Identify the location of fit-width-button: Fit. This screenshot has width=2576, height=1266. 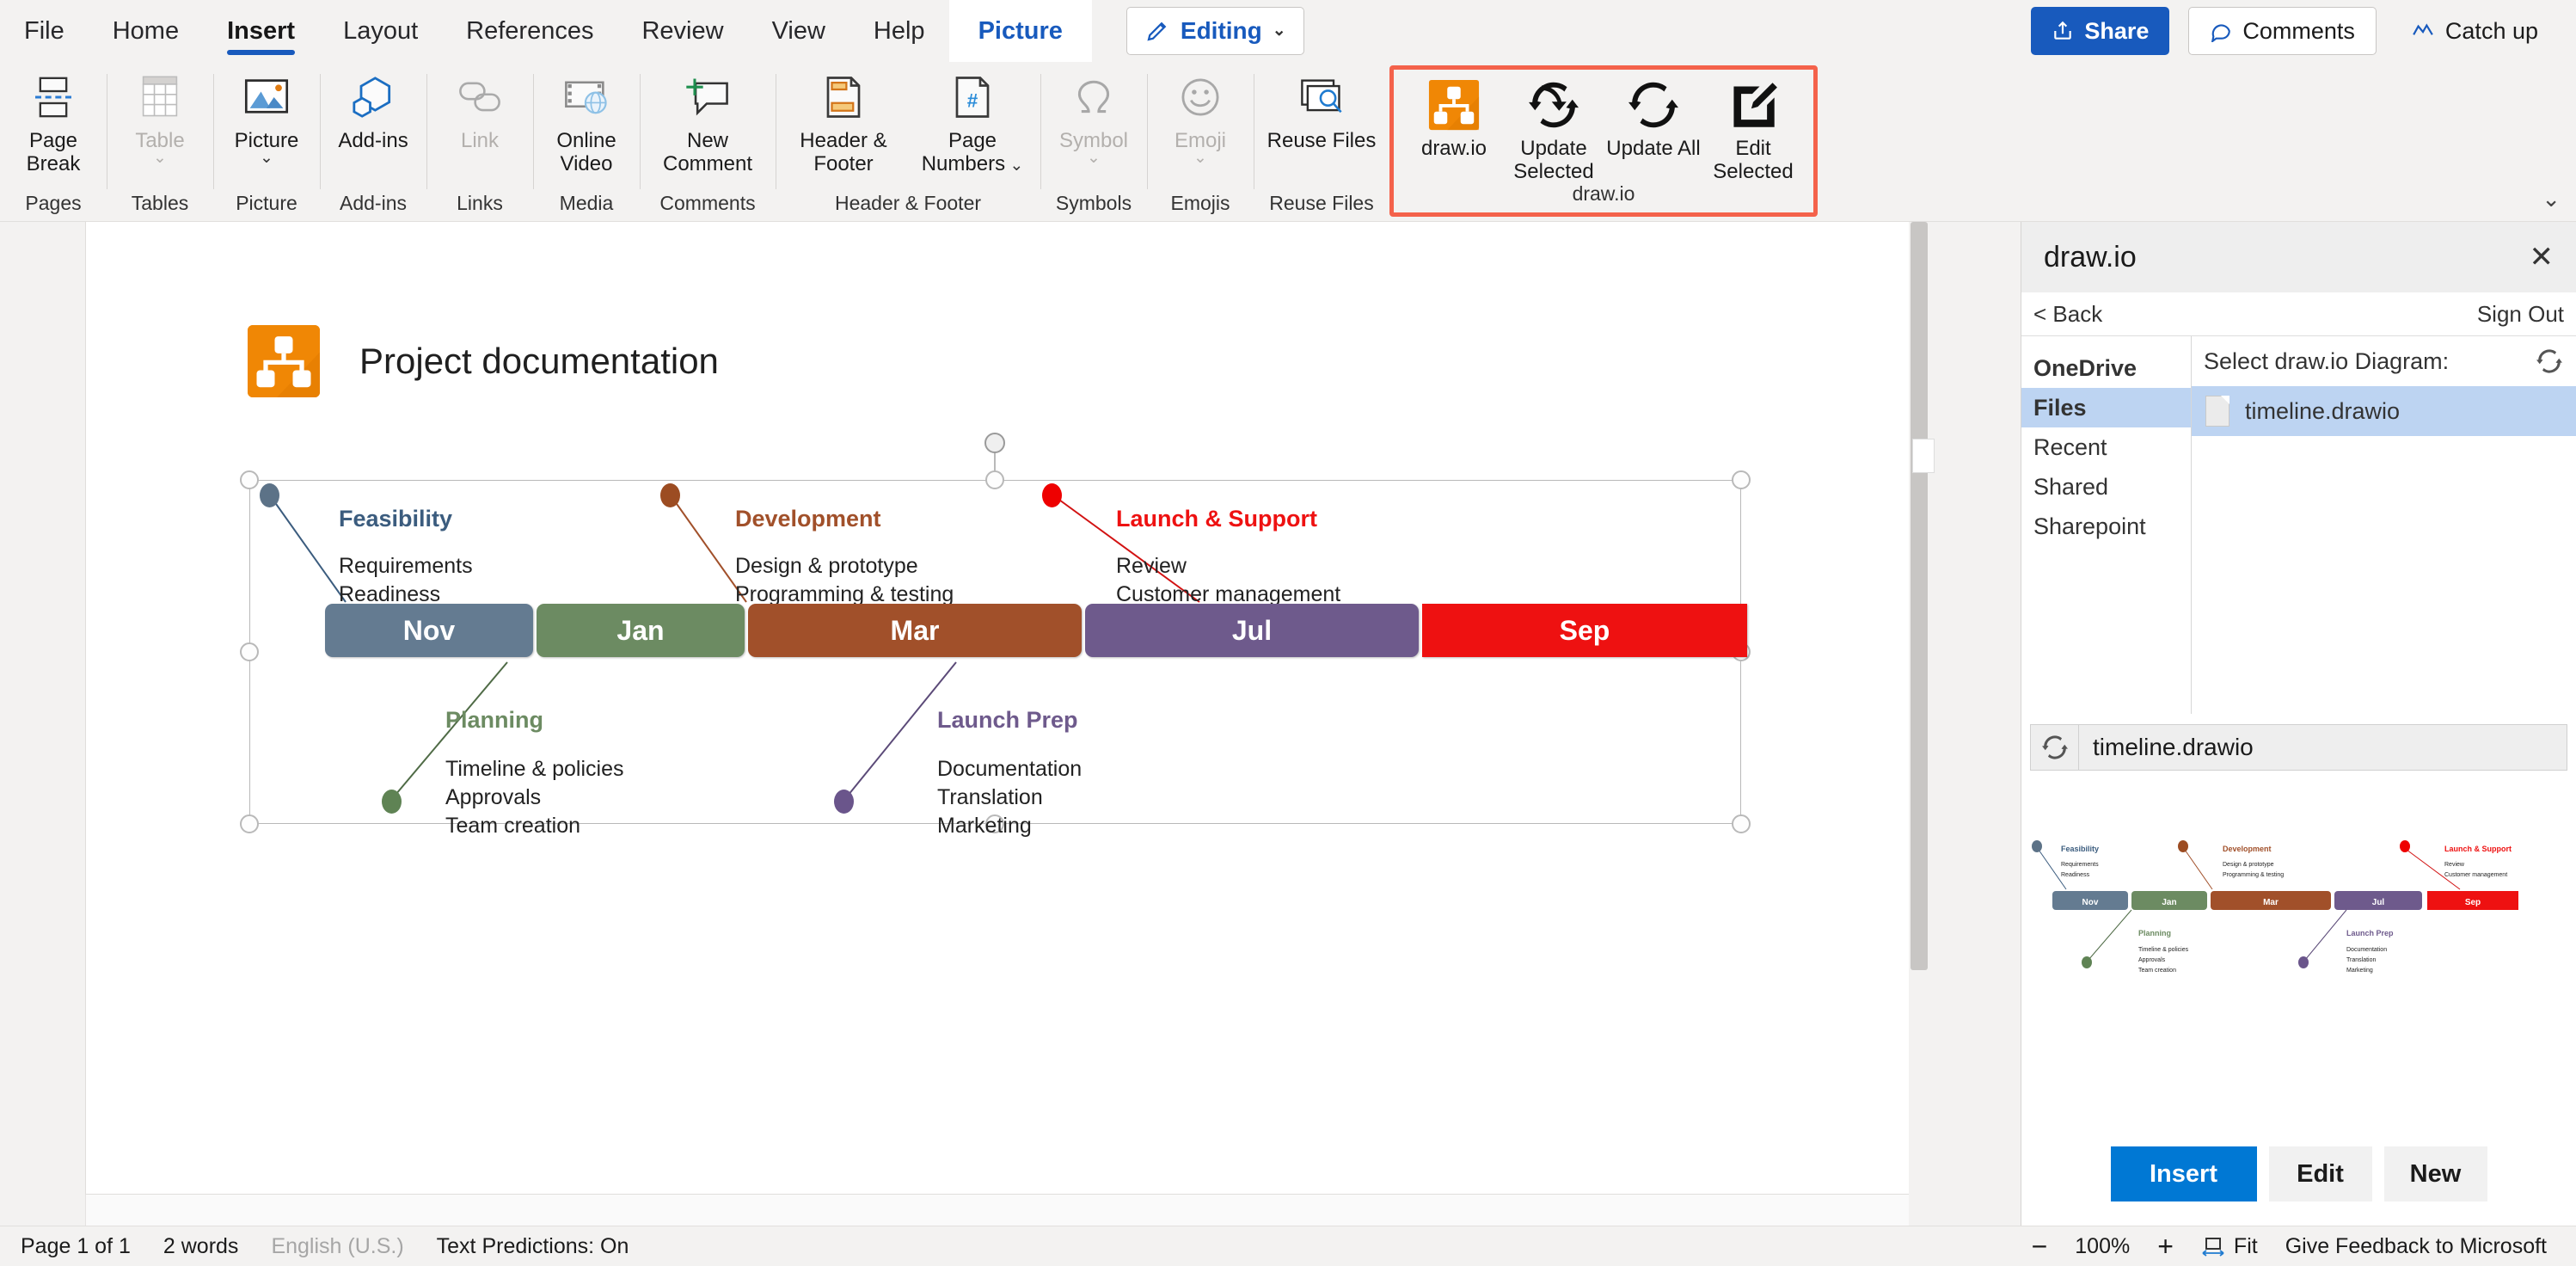
(2229, 1246).